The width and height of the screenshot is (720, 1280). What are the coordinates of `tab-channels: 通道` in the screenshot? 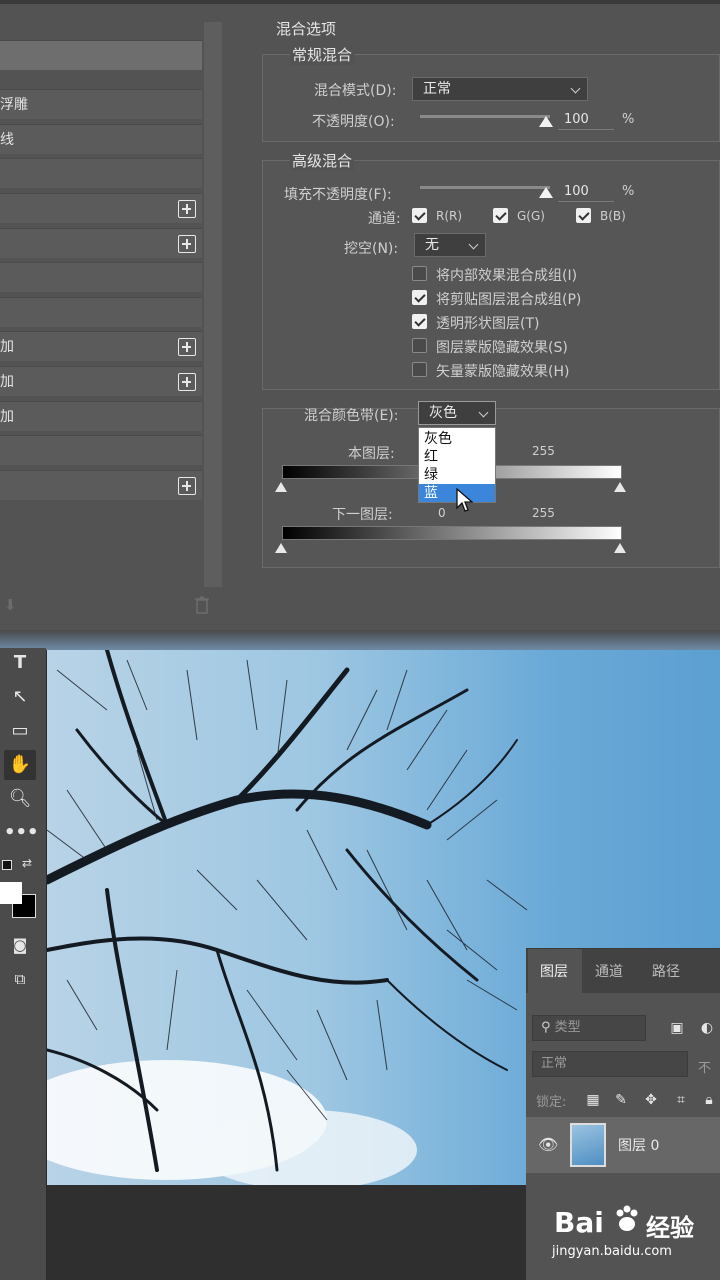 It's located at (609, 971).